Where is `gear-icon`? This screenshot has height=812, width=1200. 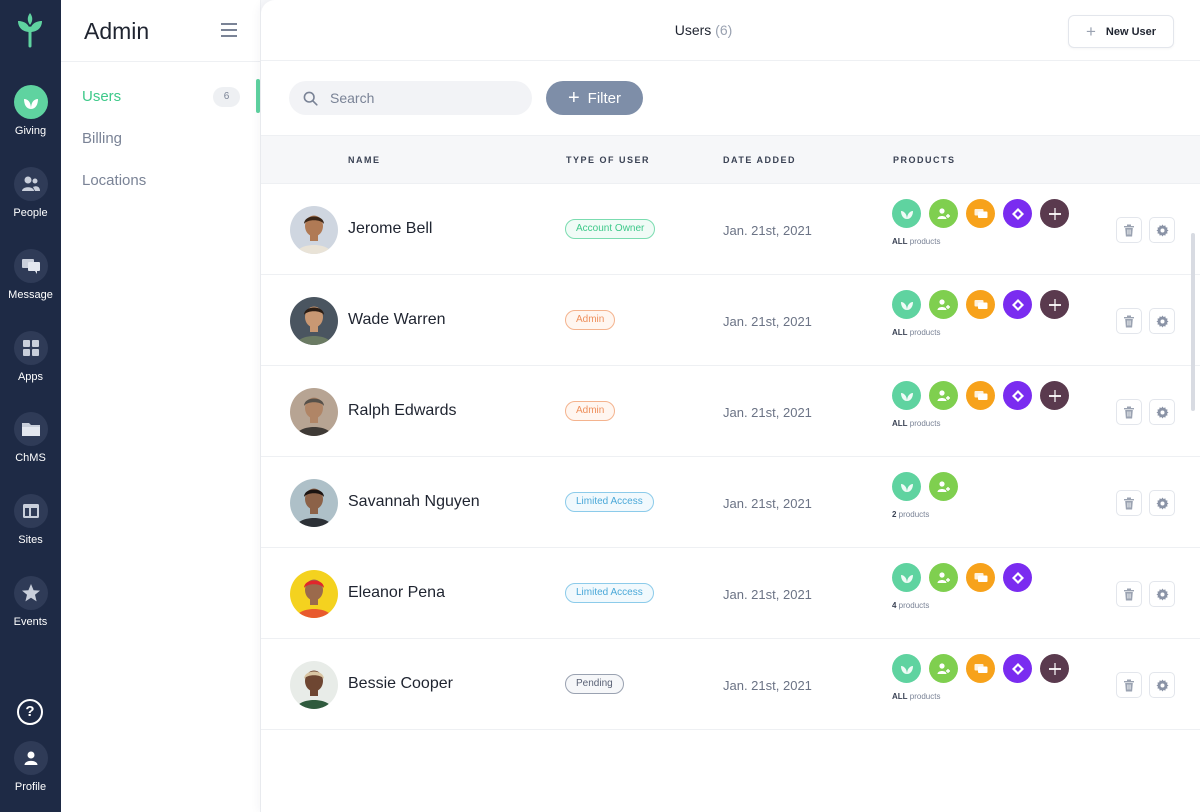
gear-icon is located at coordinates (1162, 230).